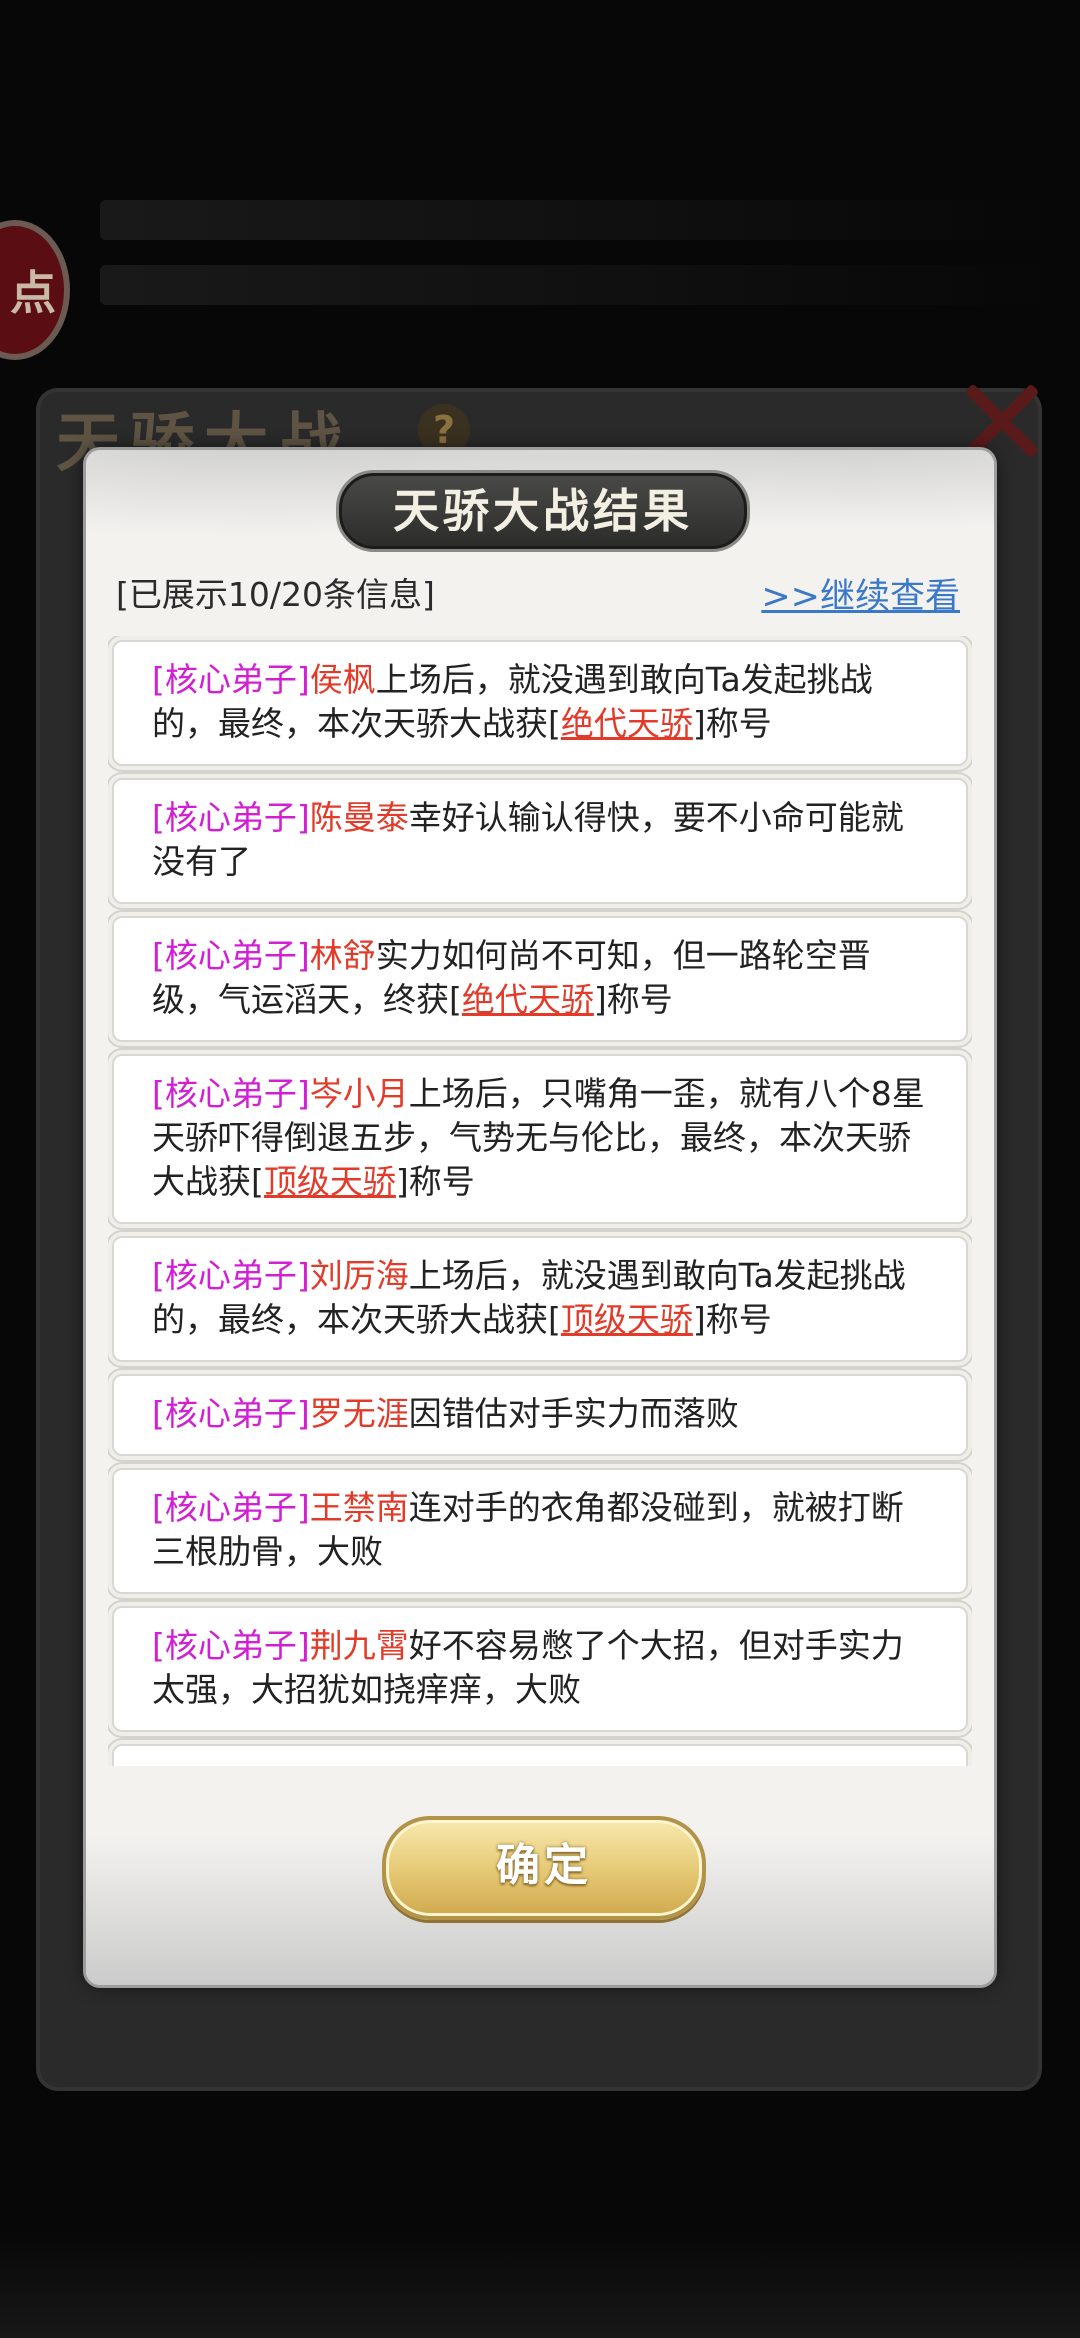 Image resolution: width=1080 pixels, height=2338 pixels. What do you see at coordinates (540, 1531) in the screenshot?
I see `result-entry: [核心弟子]王禁南连对手的衣角都没碰到，就被打断三根肋骨，大败` at bounding box center [540, 1531].